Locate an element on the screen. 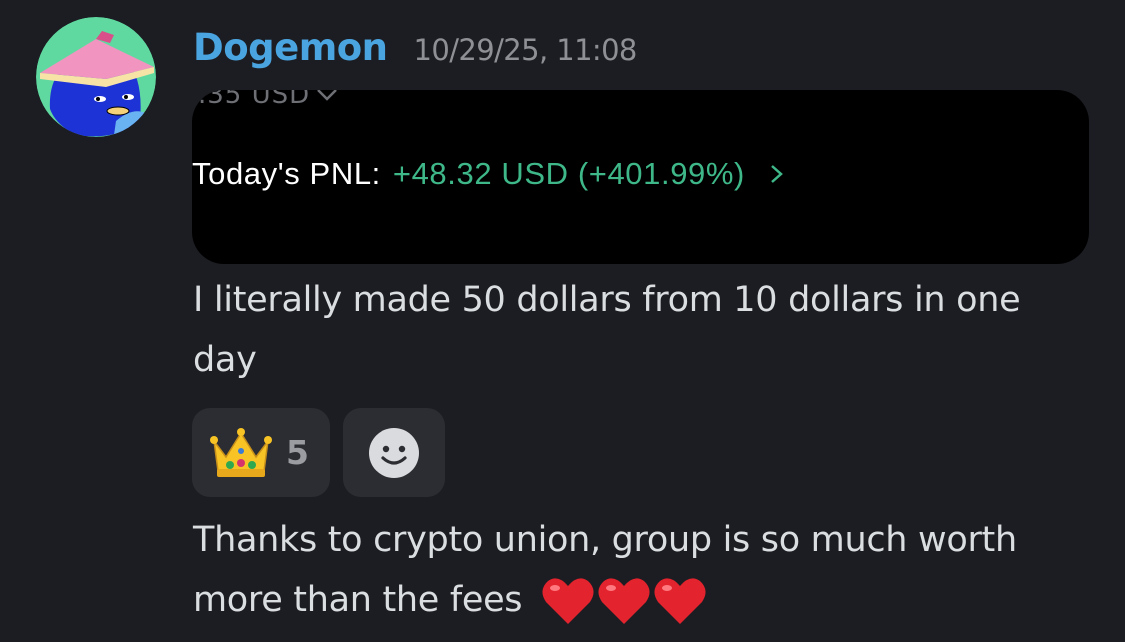  message-header: Dogemon 10/29/25, 11:08 is located at coordinates (415, 51).